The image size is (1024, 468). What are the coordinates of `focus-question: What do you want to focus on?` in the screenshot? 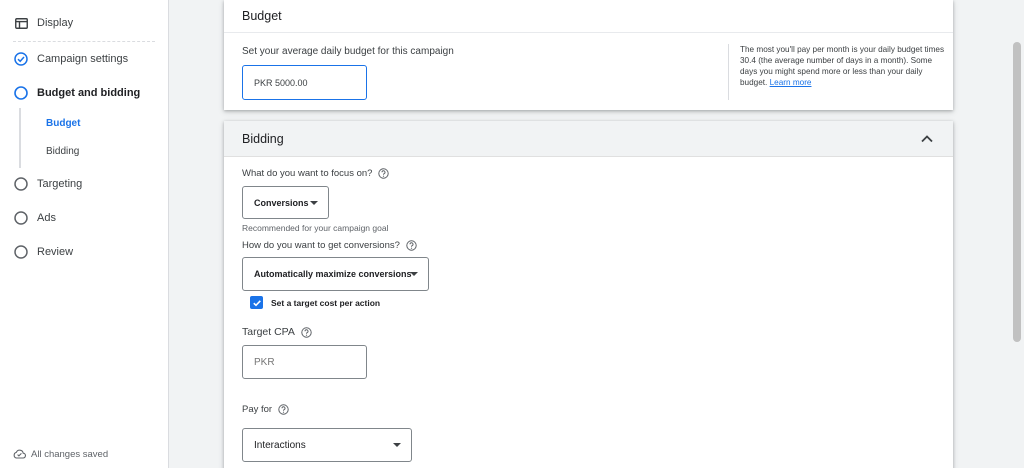 It's located at (316, 173).